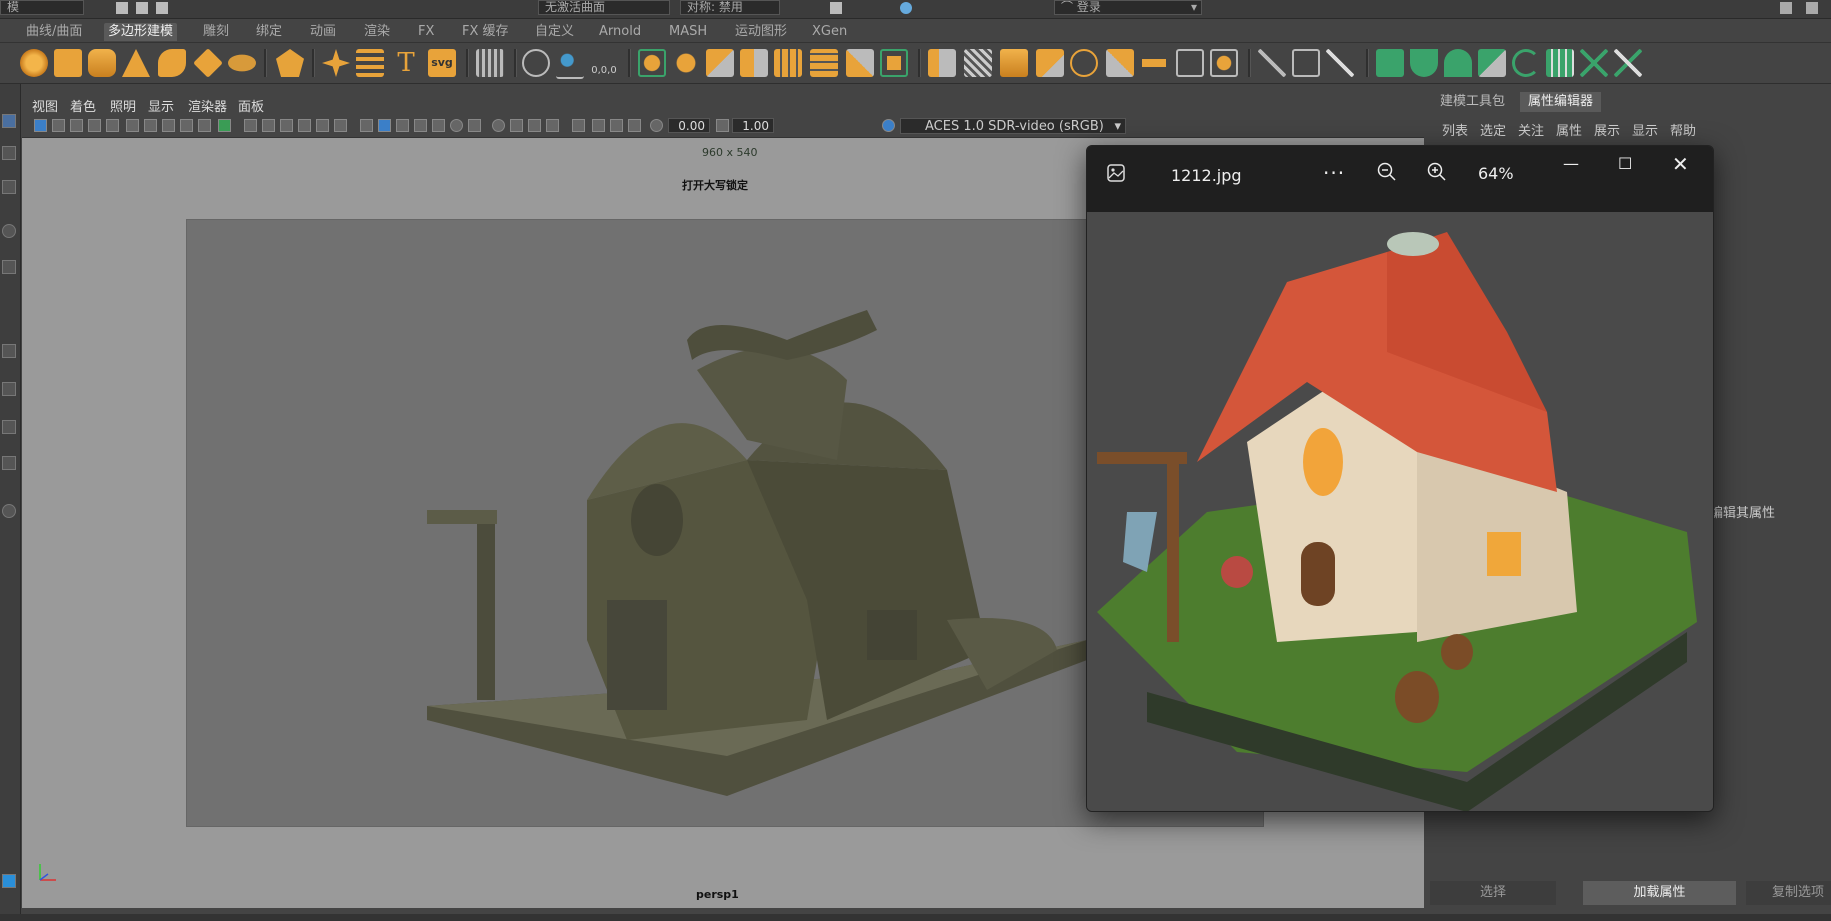 The height and width of the screenshot is (921, 1831). What do you see at coordinates (1628, 63) in the screenshot?
I see `sew-uv-icon` at bounding box center [1628, 63].